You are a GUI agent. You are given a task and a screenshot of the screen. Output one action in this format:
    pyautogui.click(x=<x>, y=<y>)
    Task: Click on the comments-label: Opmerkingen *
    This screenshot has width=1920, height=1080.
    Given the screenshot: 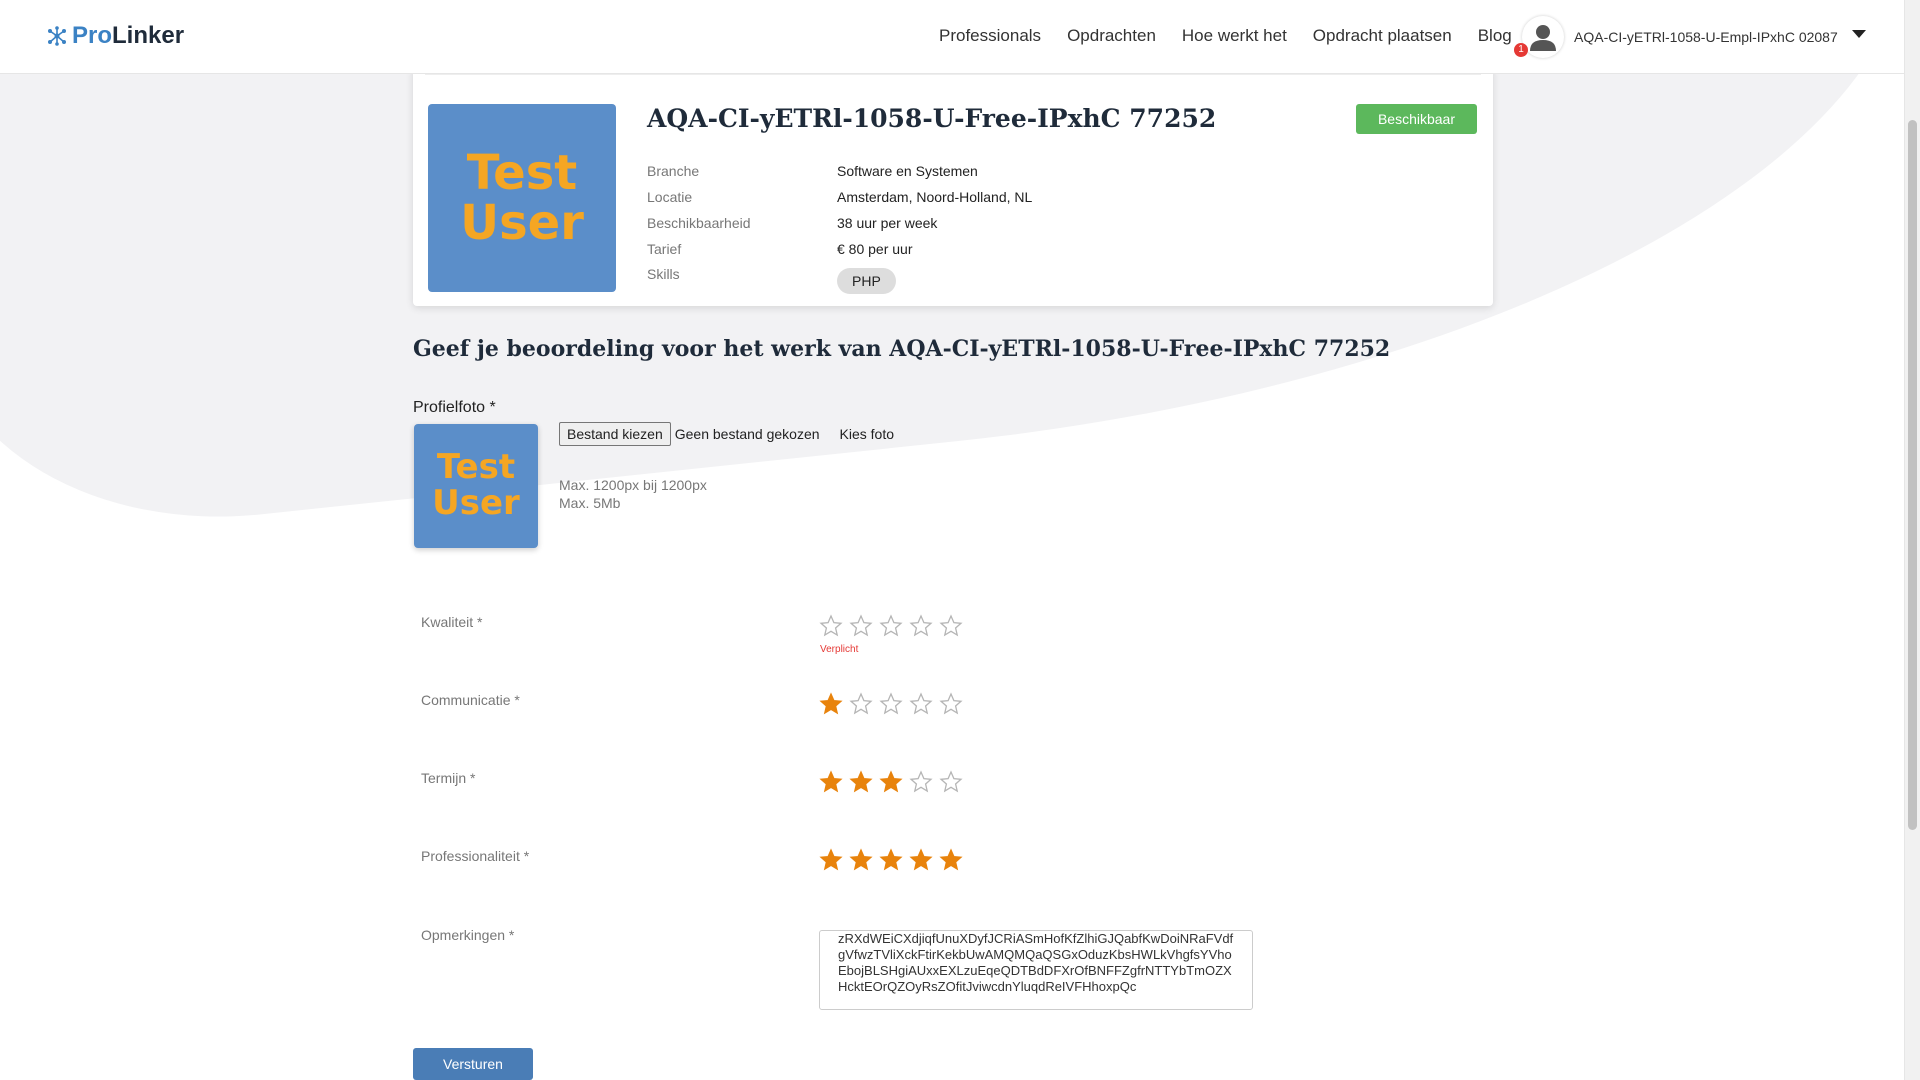 What is the action you would take?
    pyautogui.click(x=468, y=935)
    